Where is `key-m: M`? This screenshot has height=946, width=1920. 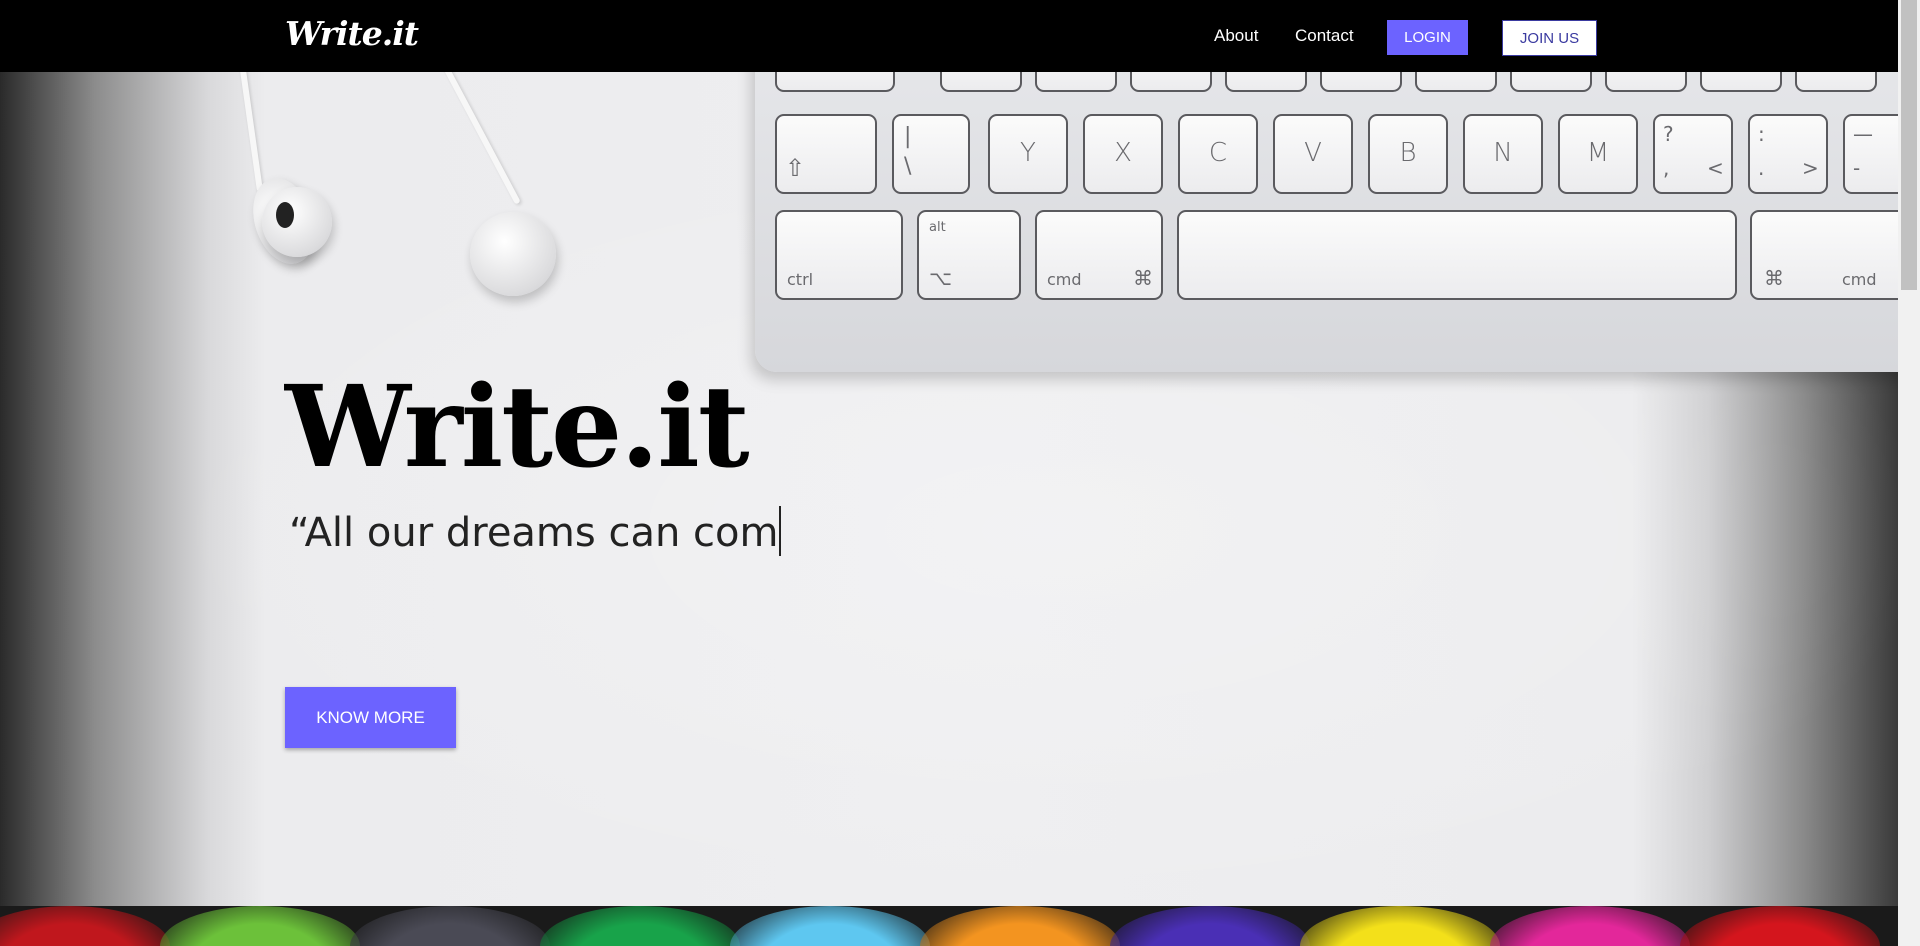
key-m: M is located at coordinates (1598, 154).